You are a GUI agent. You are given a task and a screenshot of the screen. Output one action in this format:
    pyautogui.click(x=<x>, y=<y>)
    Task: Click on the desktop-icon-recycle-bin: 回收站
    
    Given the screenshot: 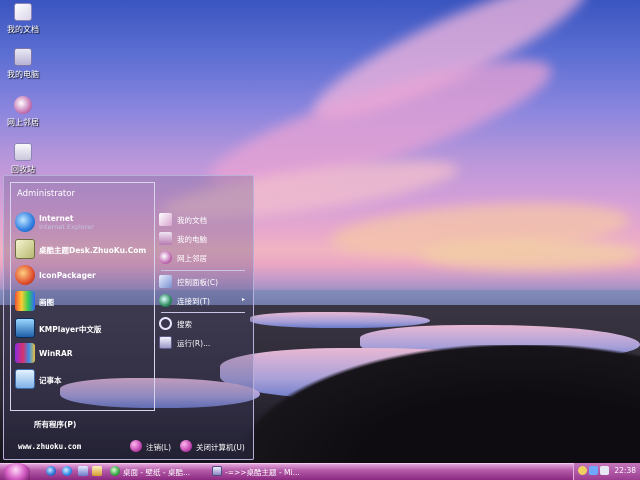 What is the action you would take?
    pyautogui.click(x=23, y=159)
    